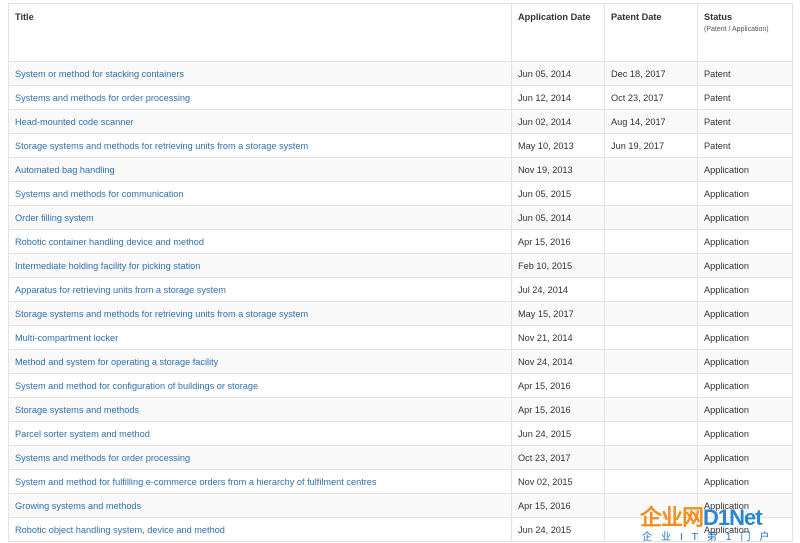  What do you see at coordinates (651, 97) in the screenshot?
I see `cell-patent-date: Oct 23, 2017` at bounding box center [651, 97].